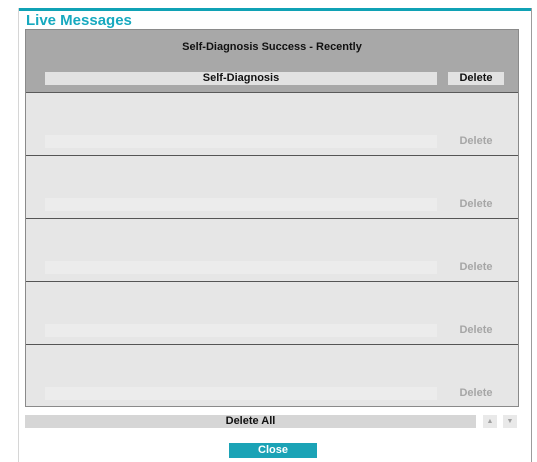 The width and height of the screenshot is (537, 462). Describe the element at coordinates (79, 20) in the screenshot. I see `dialog-title: Live Messages` at that location.